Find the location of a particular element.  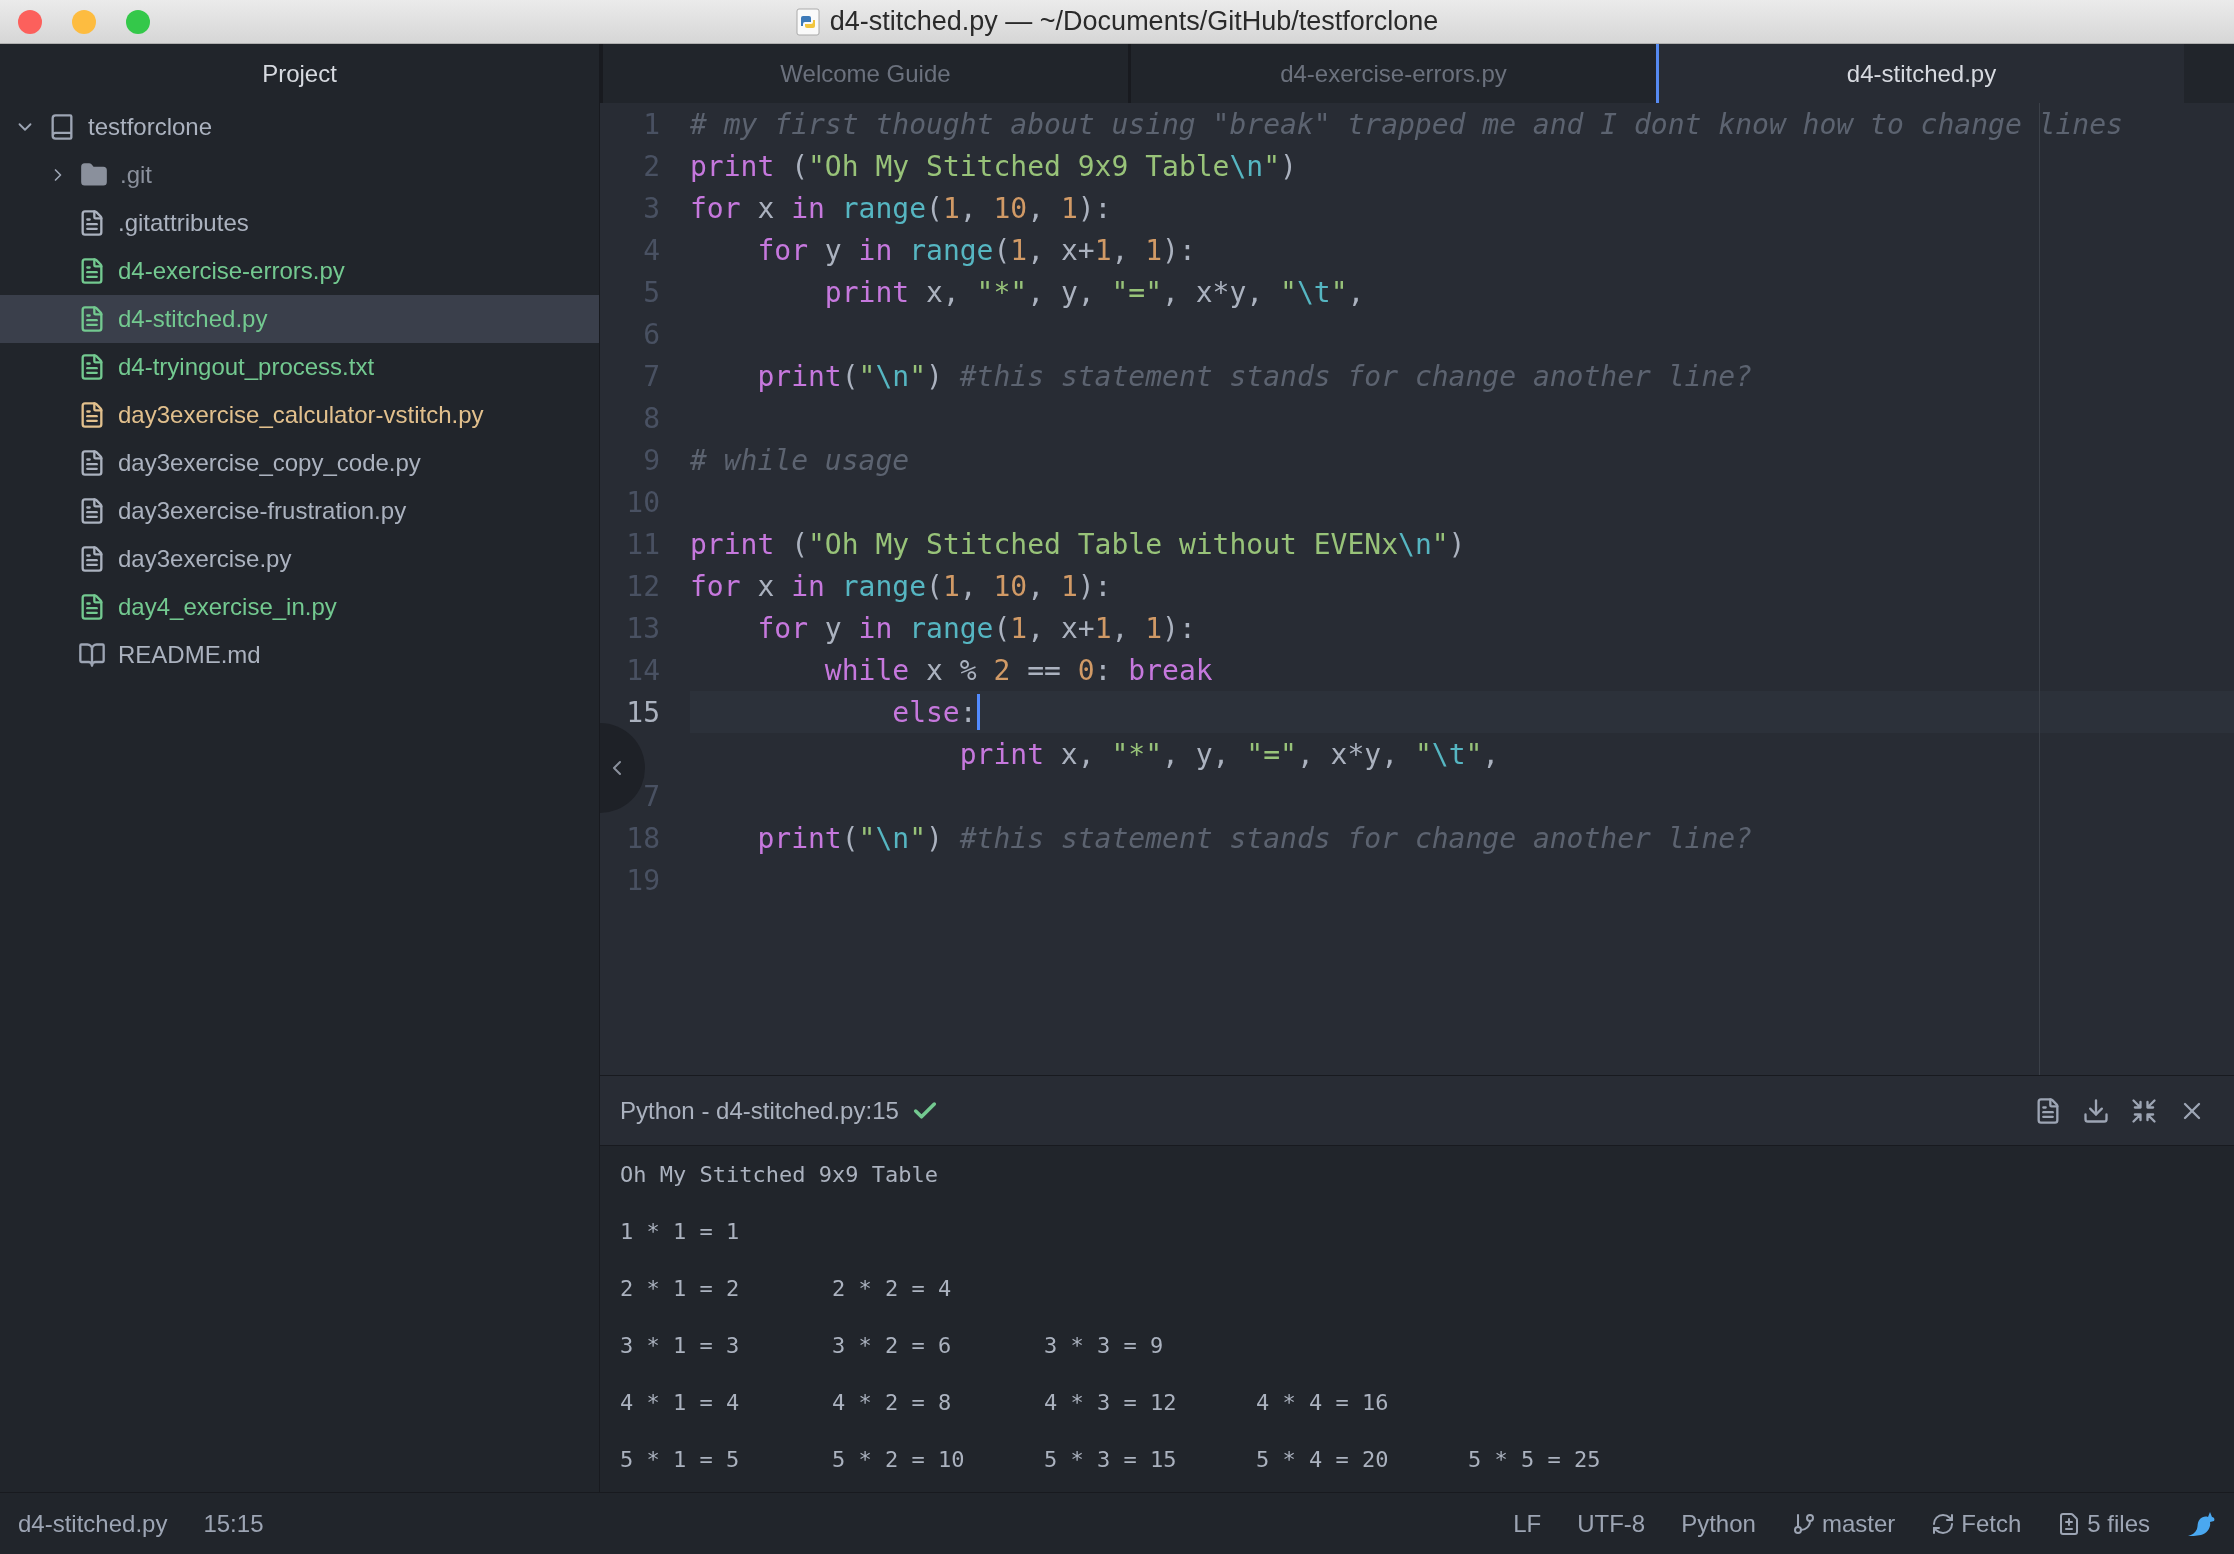

file-tree-item: .git is located at coordinates (299, 175).